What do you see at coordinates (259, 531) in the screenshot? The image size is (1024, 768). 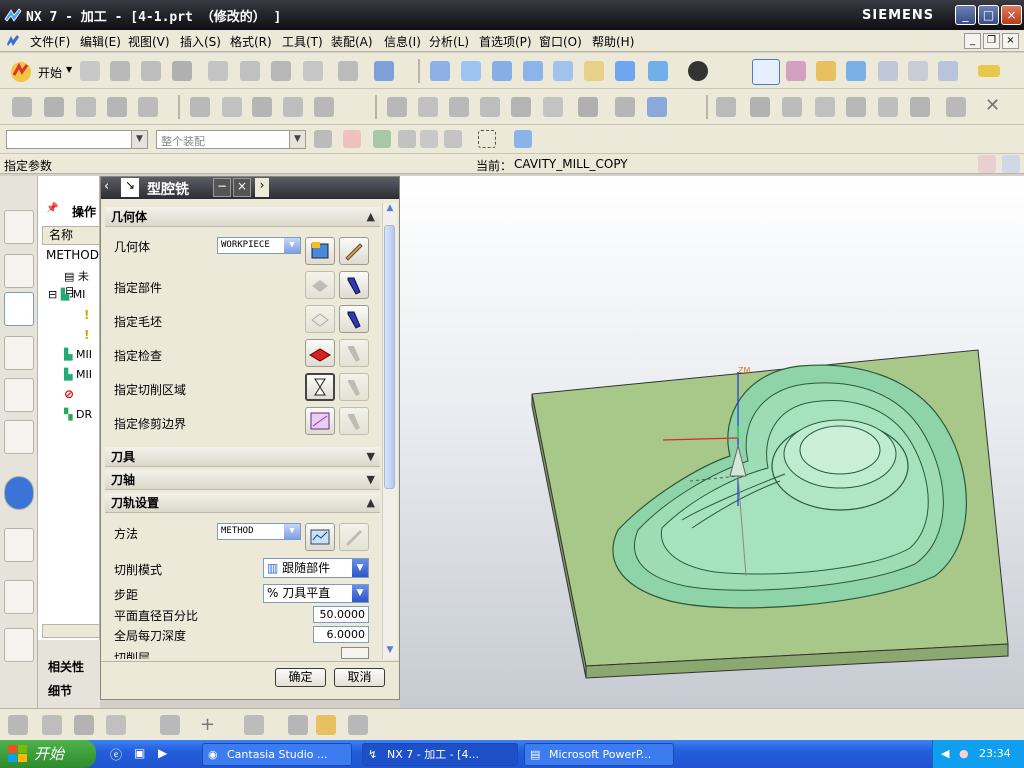 I see `method-select: METHOD ▼` at bounding box center [259, 531].